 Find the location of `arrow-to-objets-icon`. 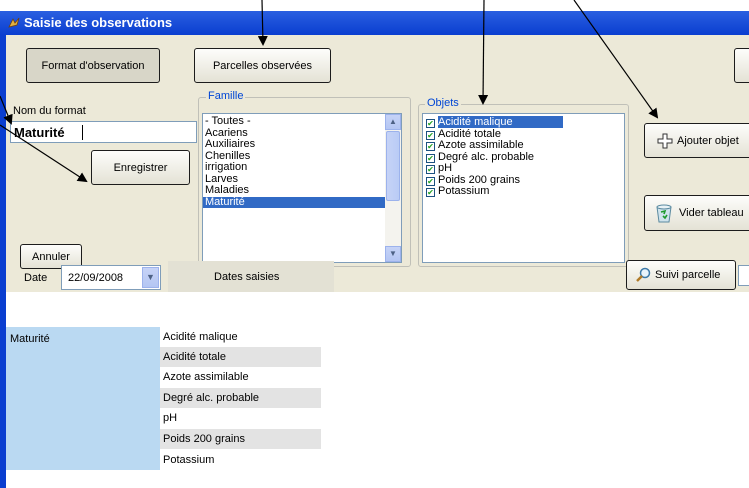

arrow-to-objets-icon is located at coordinates (483, 52).